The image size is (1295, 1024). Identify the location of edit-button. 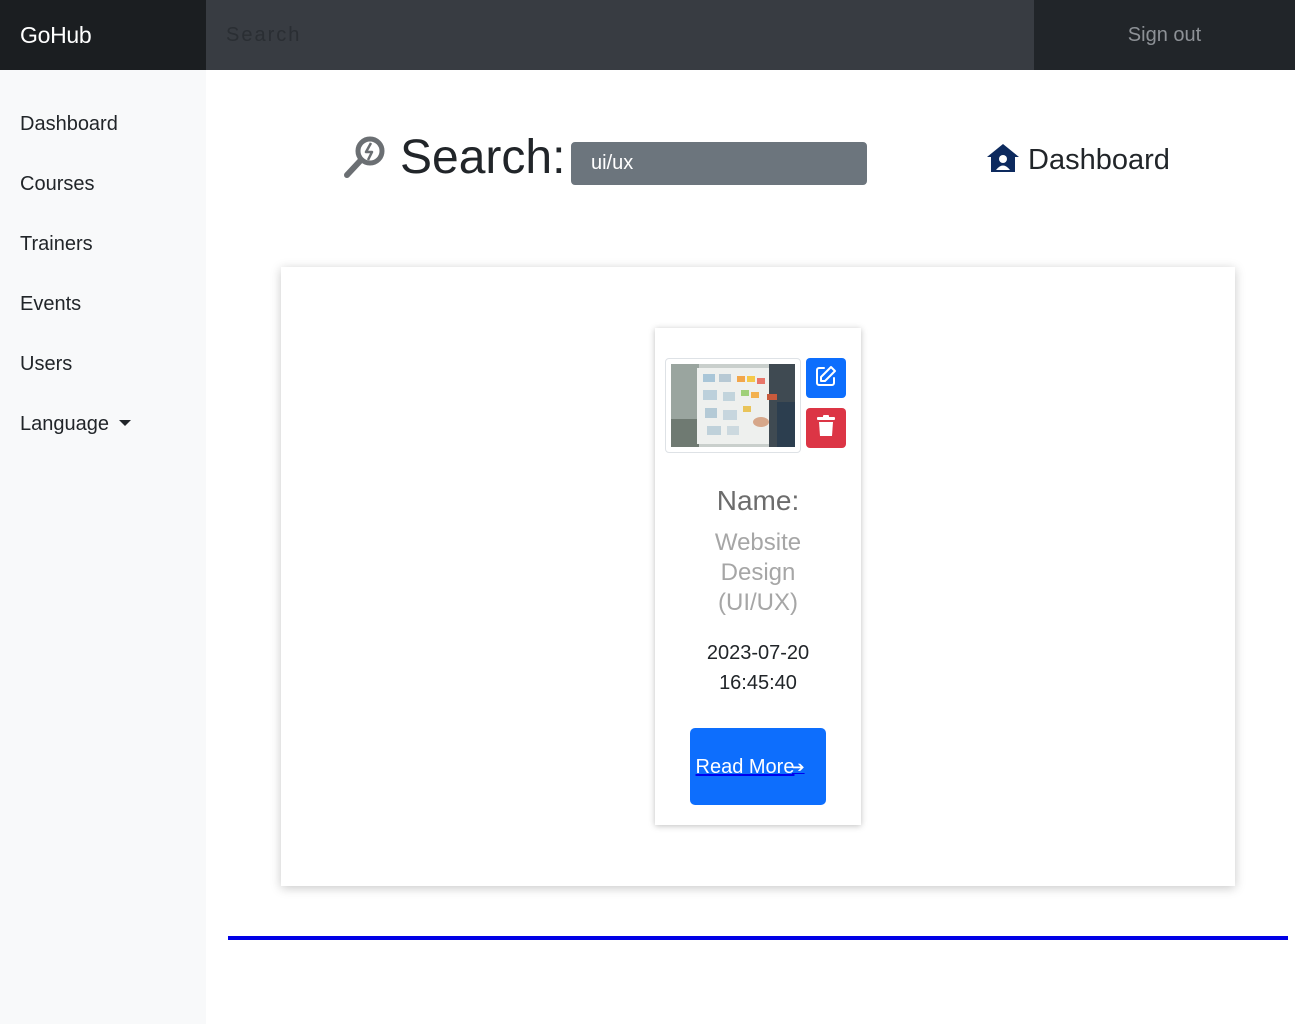
(826, 378).